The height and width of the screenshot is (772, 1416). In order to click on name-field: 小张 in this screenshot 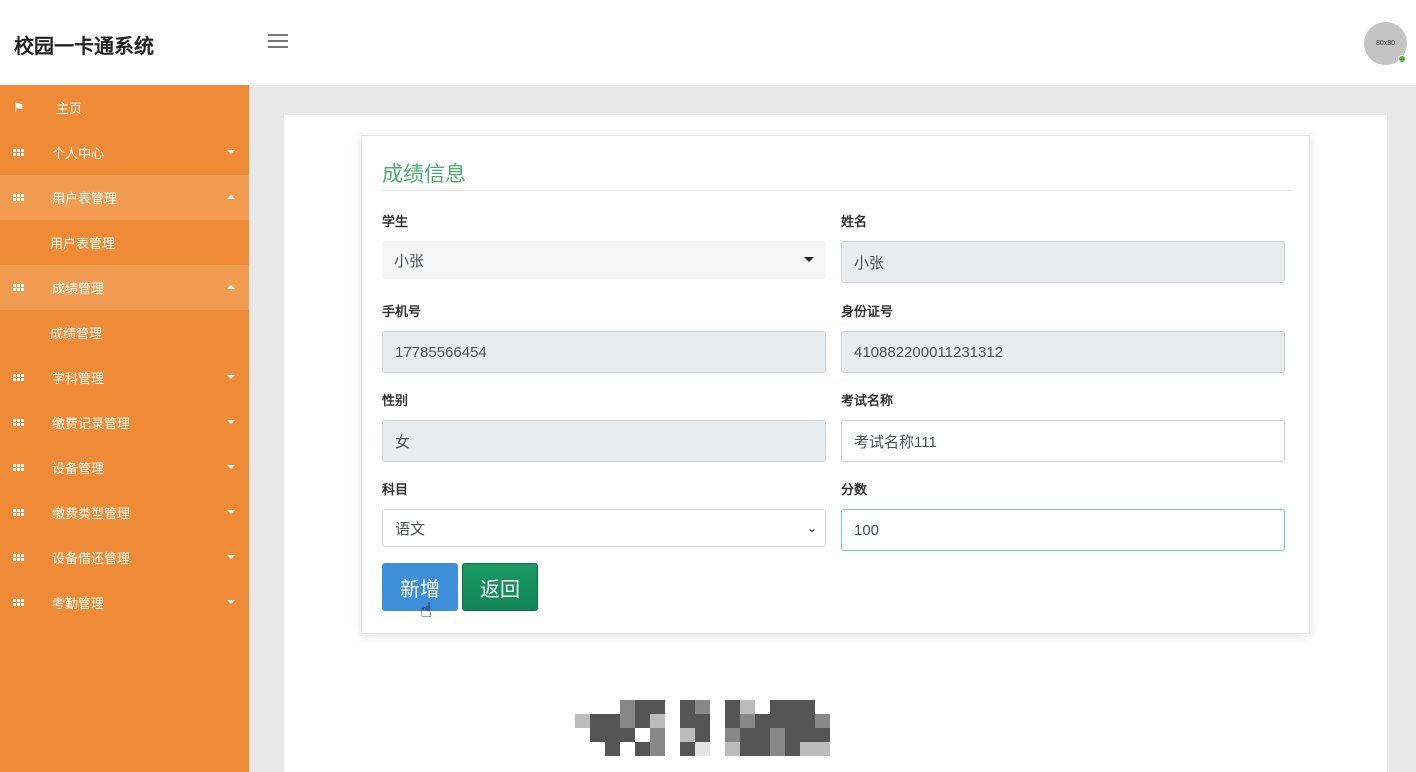, I will do `click(1063, 262)`.